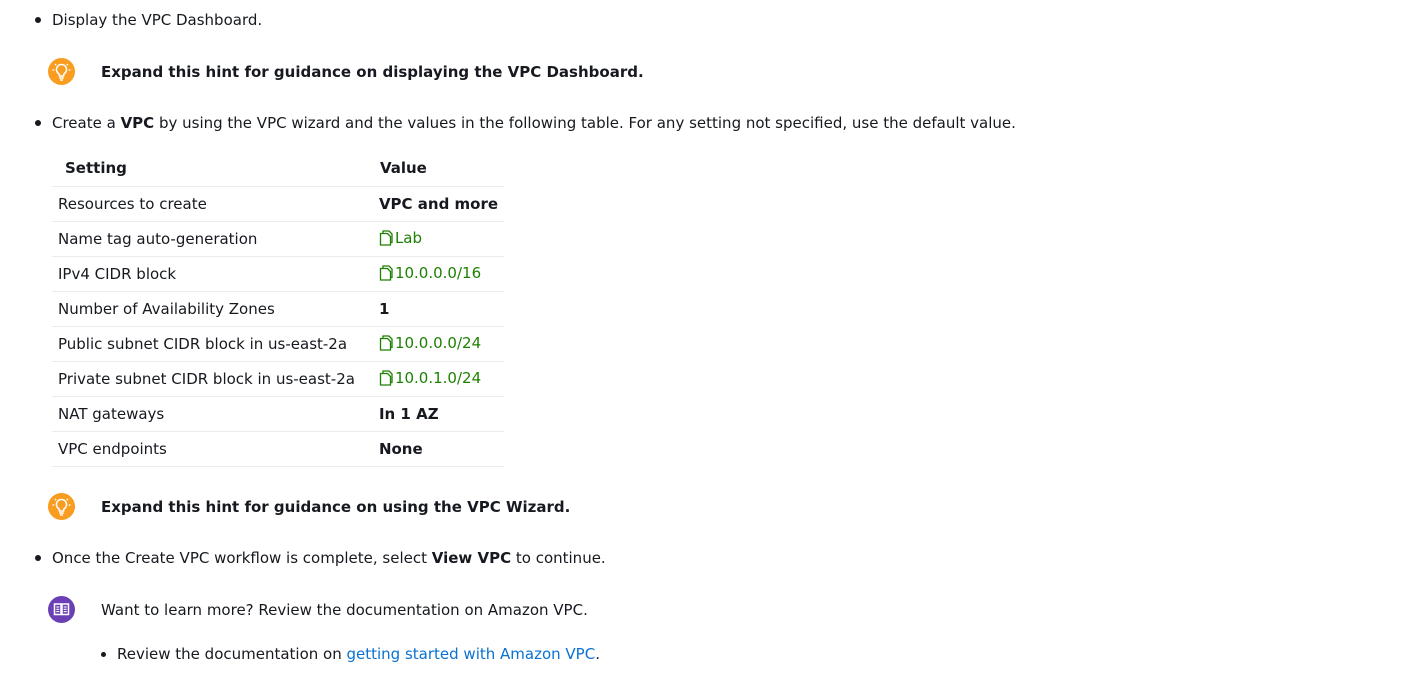 Image resolution: width=1404 pixels, height=695 pixels. Describe the element at coordinates (384, 309) in the screenshot. I see `value-text: 1` at that location.